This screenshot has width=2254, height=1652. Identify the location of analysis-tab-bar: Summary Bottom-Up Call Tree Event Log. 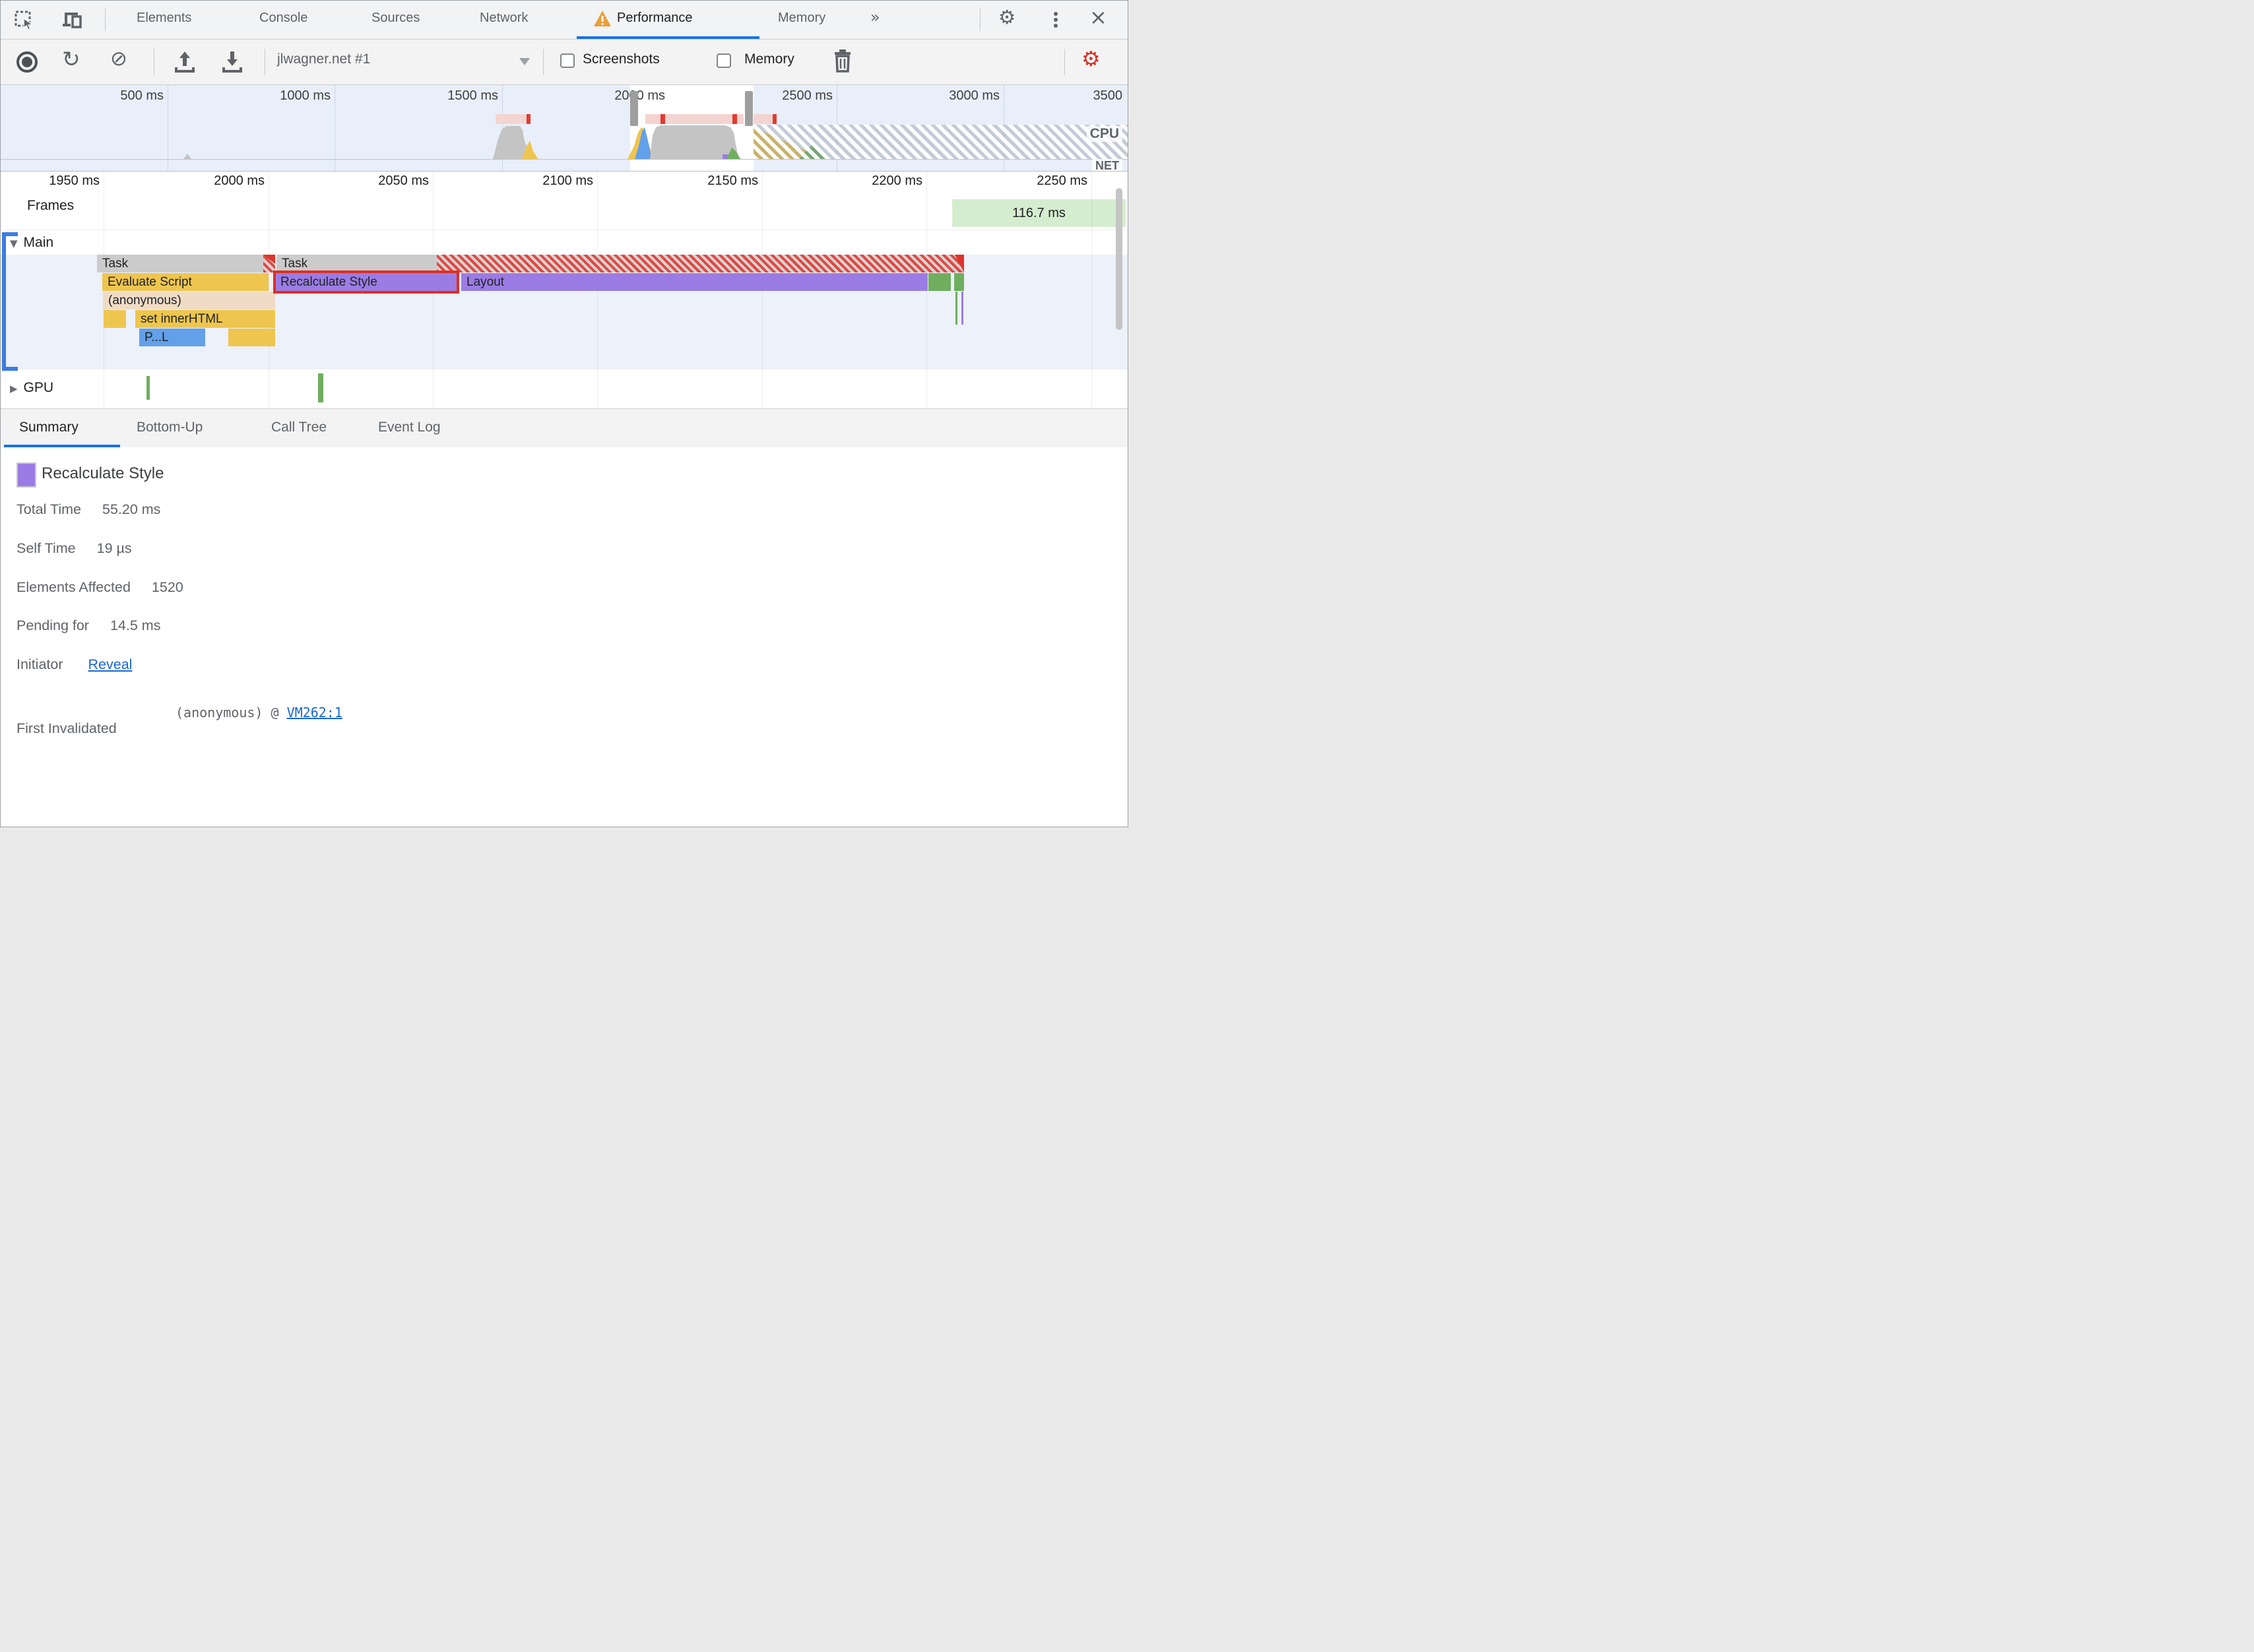
(564, 428).